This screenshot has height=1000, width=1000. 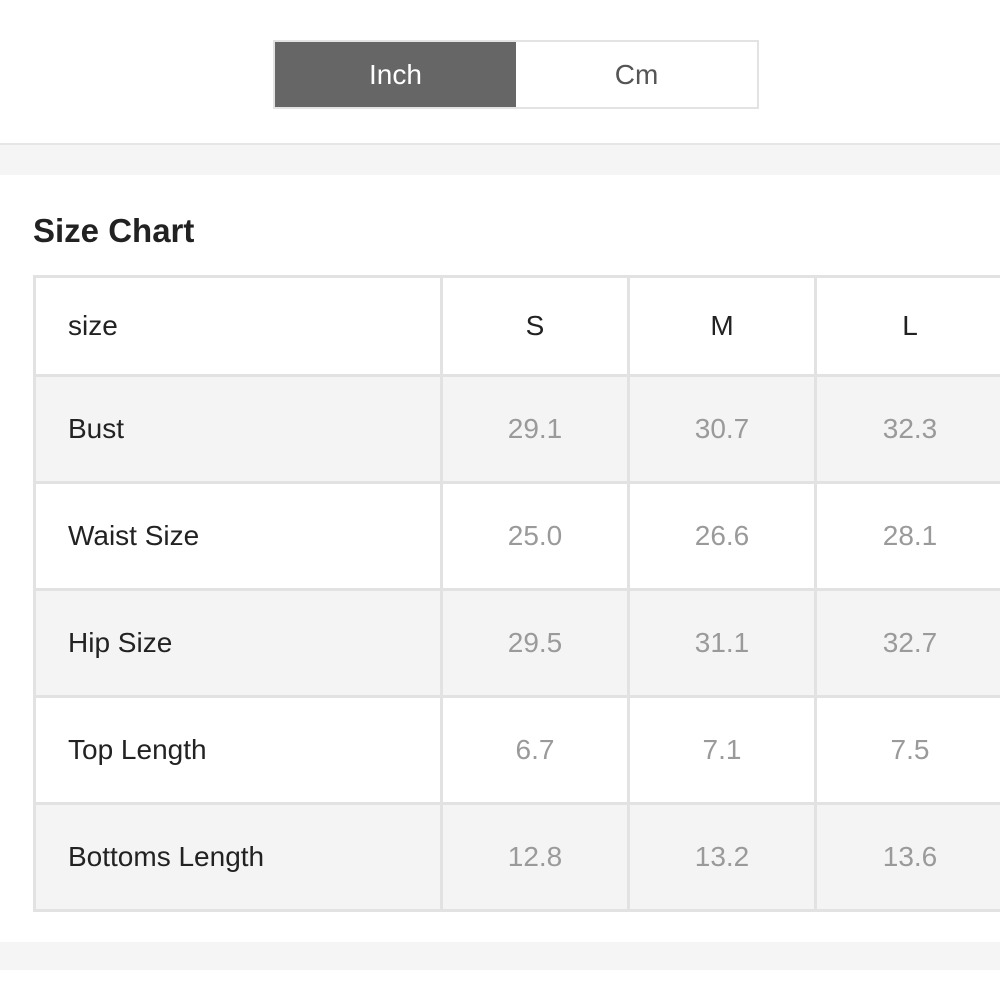 I want to click on table-cell: 30.7, so click(x=722, y=429).